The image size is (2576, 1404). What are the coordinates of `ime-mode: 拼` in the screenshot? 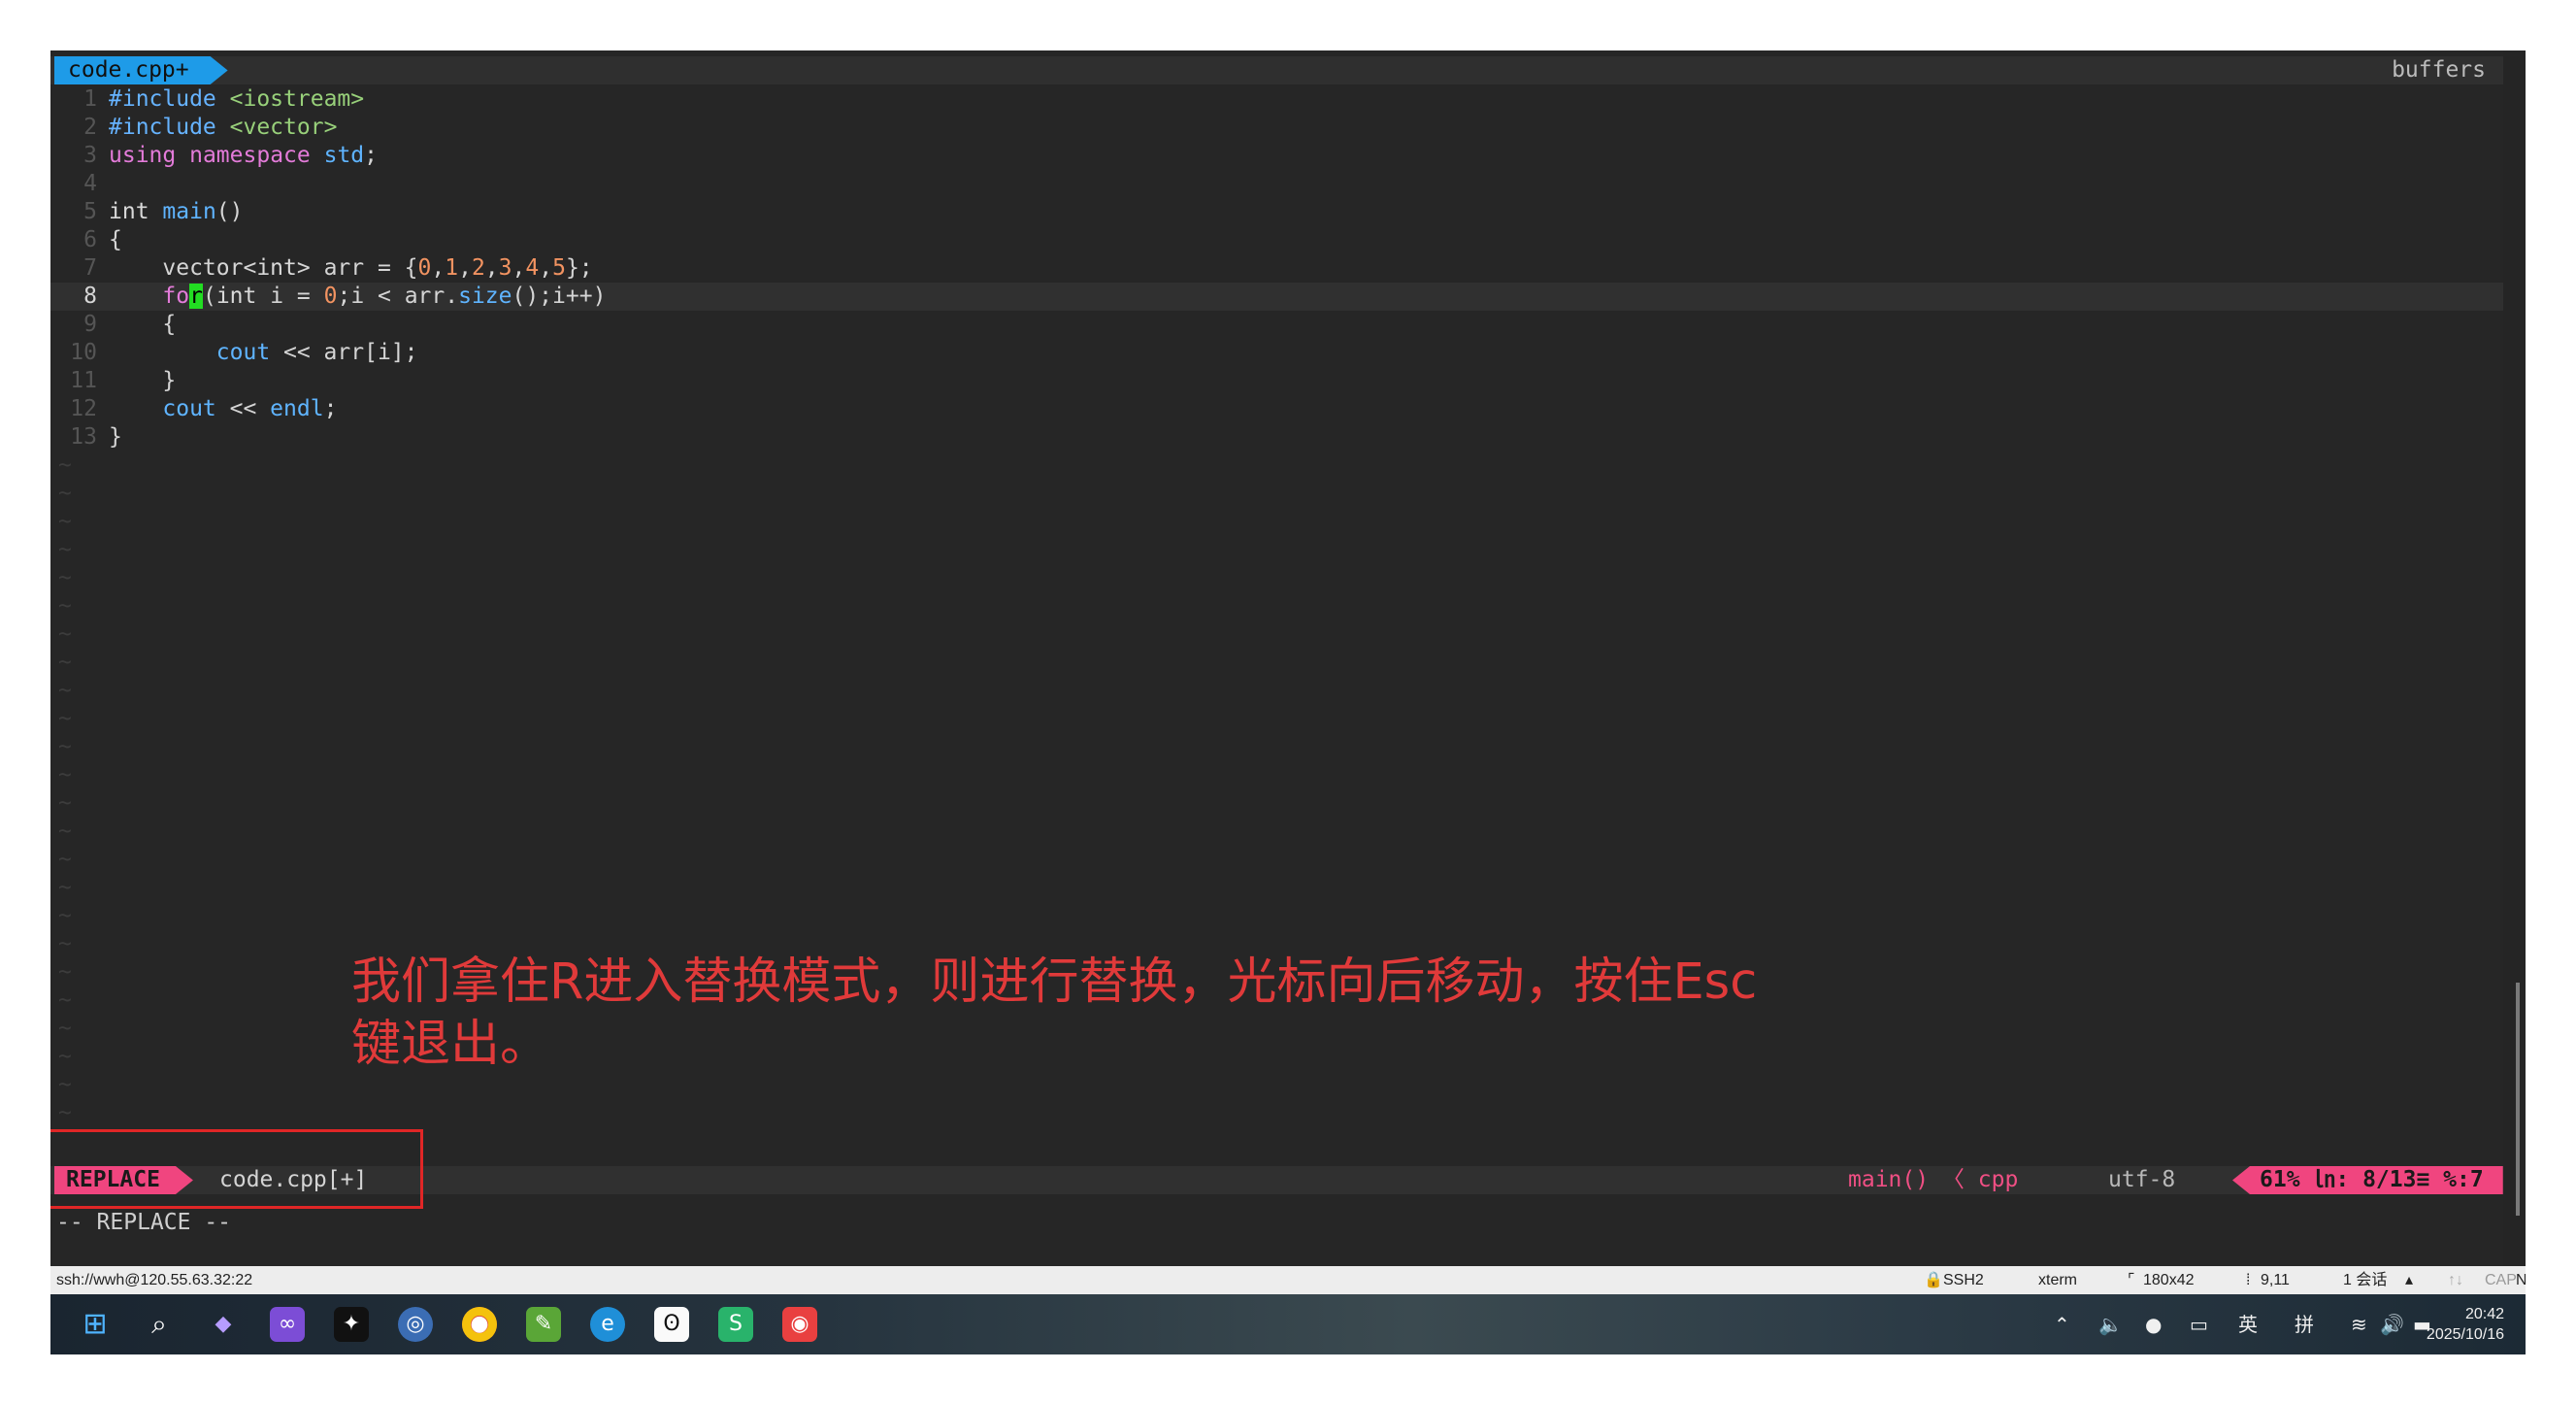 It's located at (2304, 1324).